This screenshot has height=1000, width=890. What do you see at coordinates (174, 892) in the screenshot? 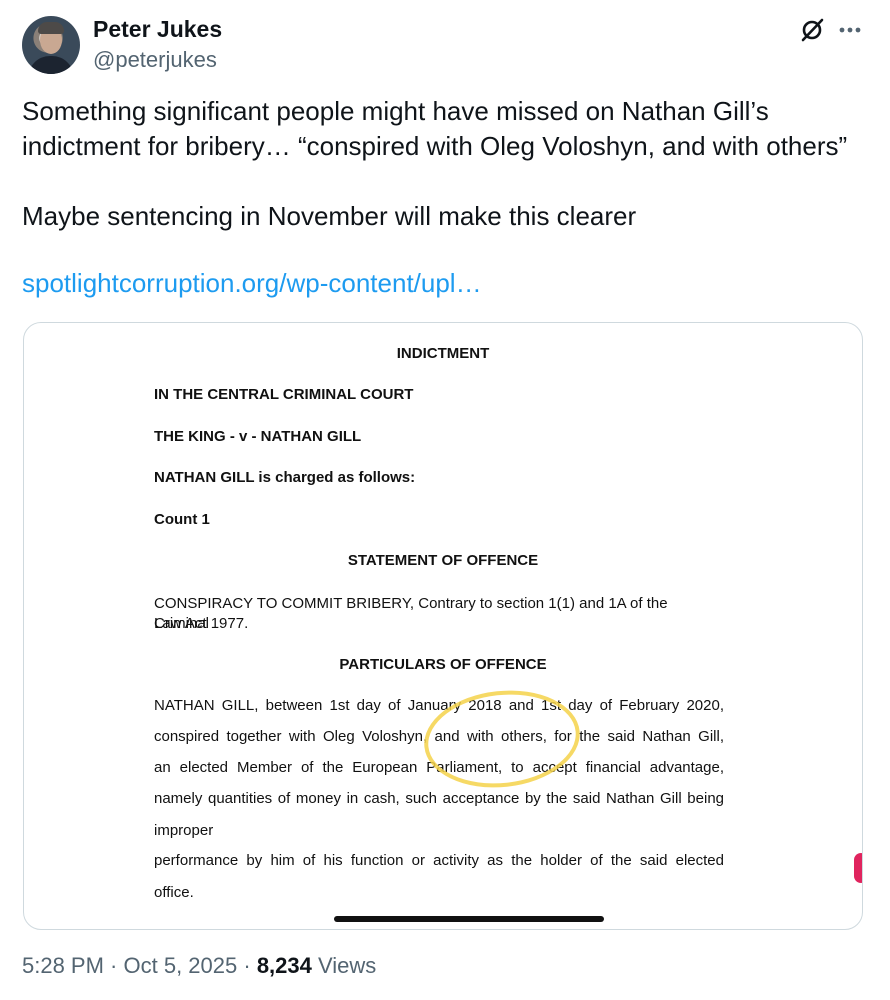
I see `particulars-line: office.` at bounding box center [174, 892].